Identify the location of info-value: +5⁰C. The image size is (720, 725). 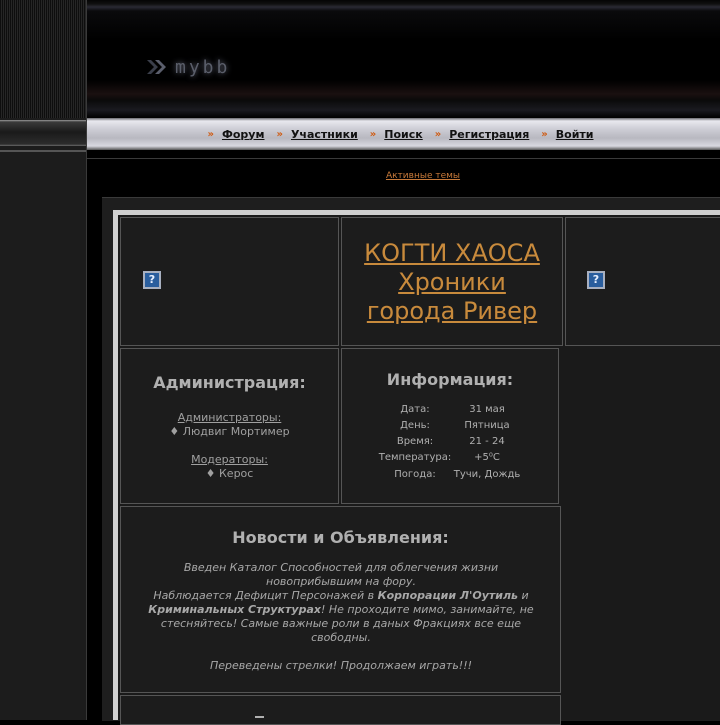
(487, 457).